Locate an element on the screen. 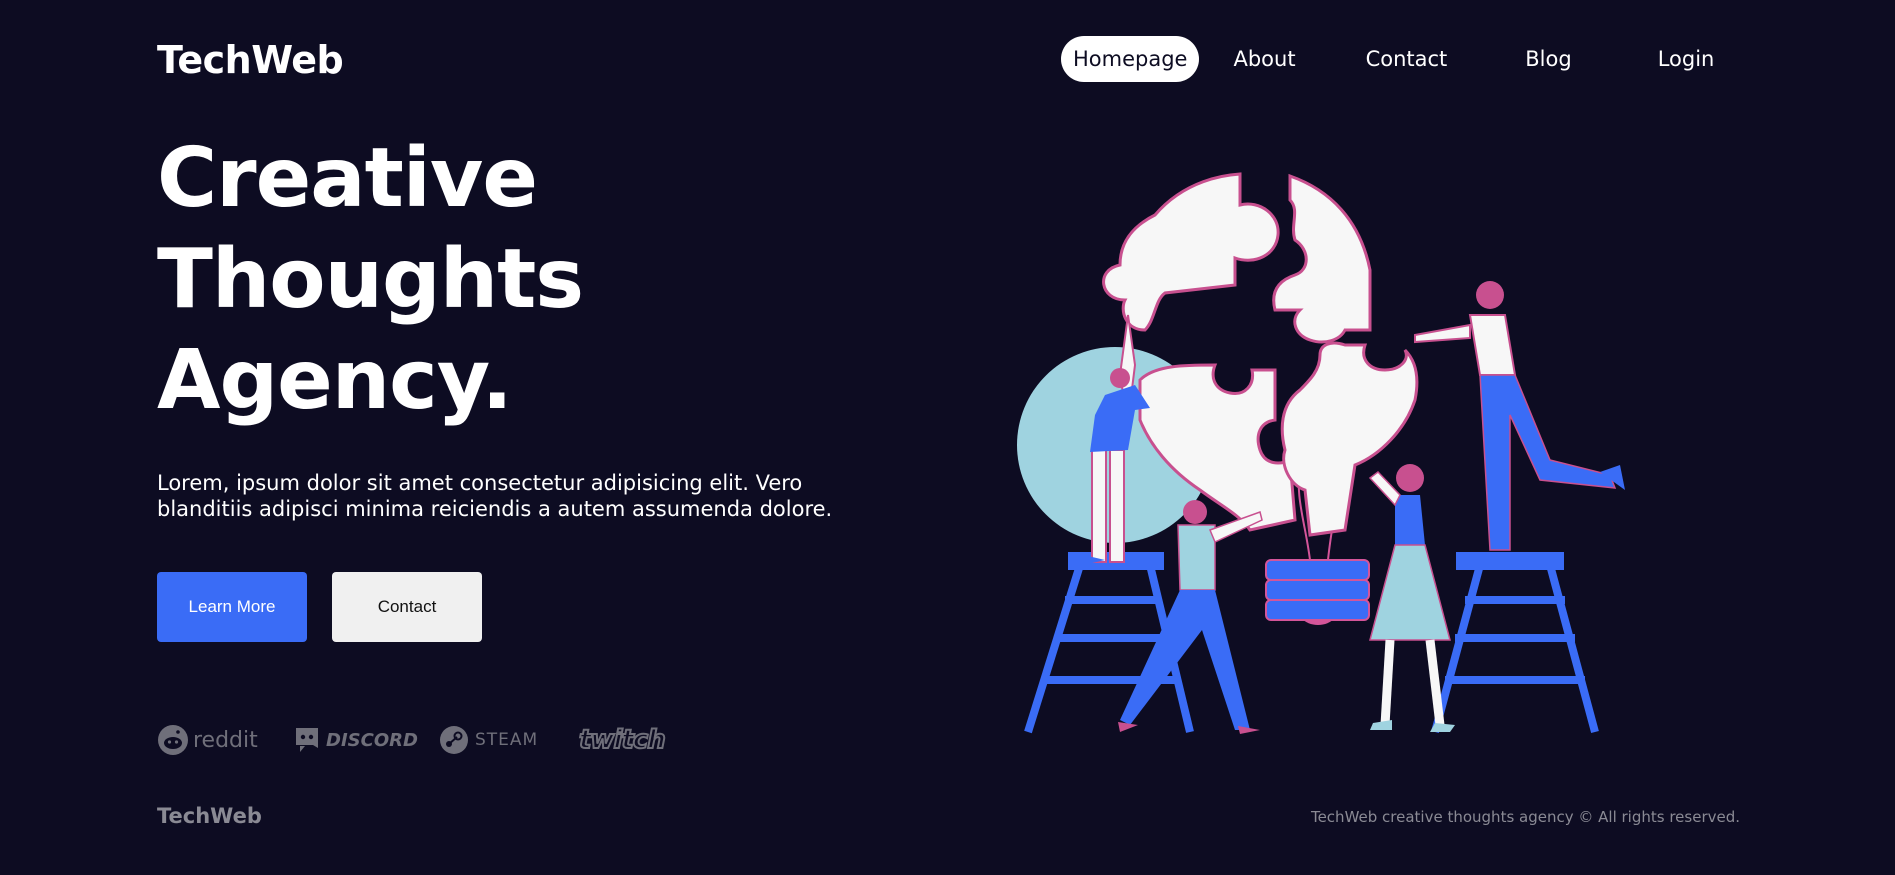 The image size is (1895, 875). brand-steam: STEAM is located at coordinates (488, 740).